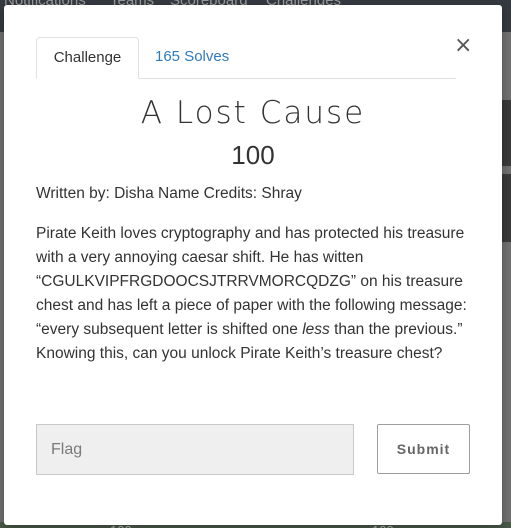 The height and width of the screenshot is (528, 511). I want to click on modal-tabs: Challenge 165 Solves, so click(246, 58).